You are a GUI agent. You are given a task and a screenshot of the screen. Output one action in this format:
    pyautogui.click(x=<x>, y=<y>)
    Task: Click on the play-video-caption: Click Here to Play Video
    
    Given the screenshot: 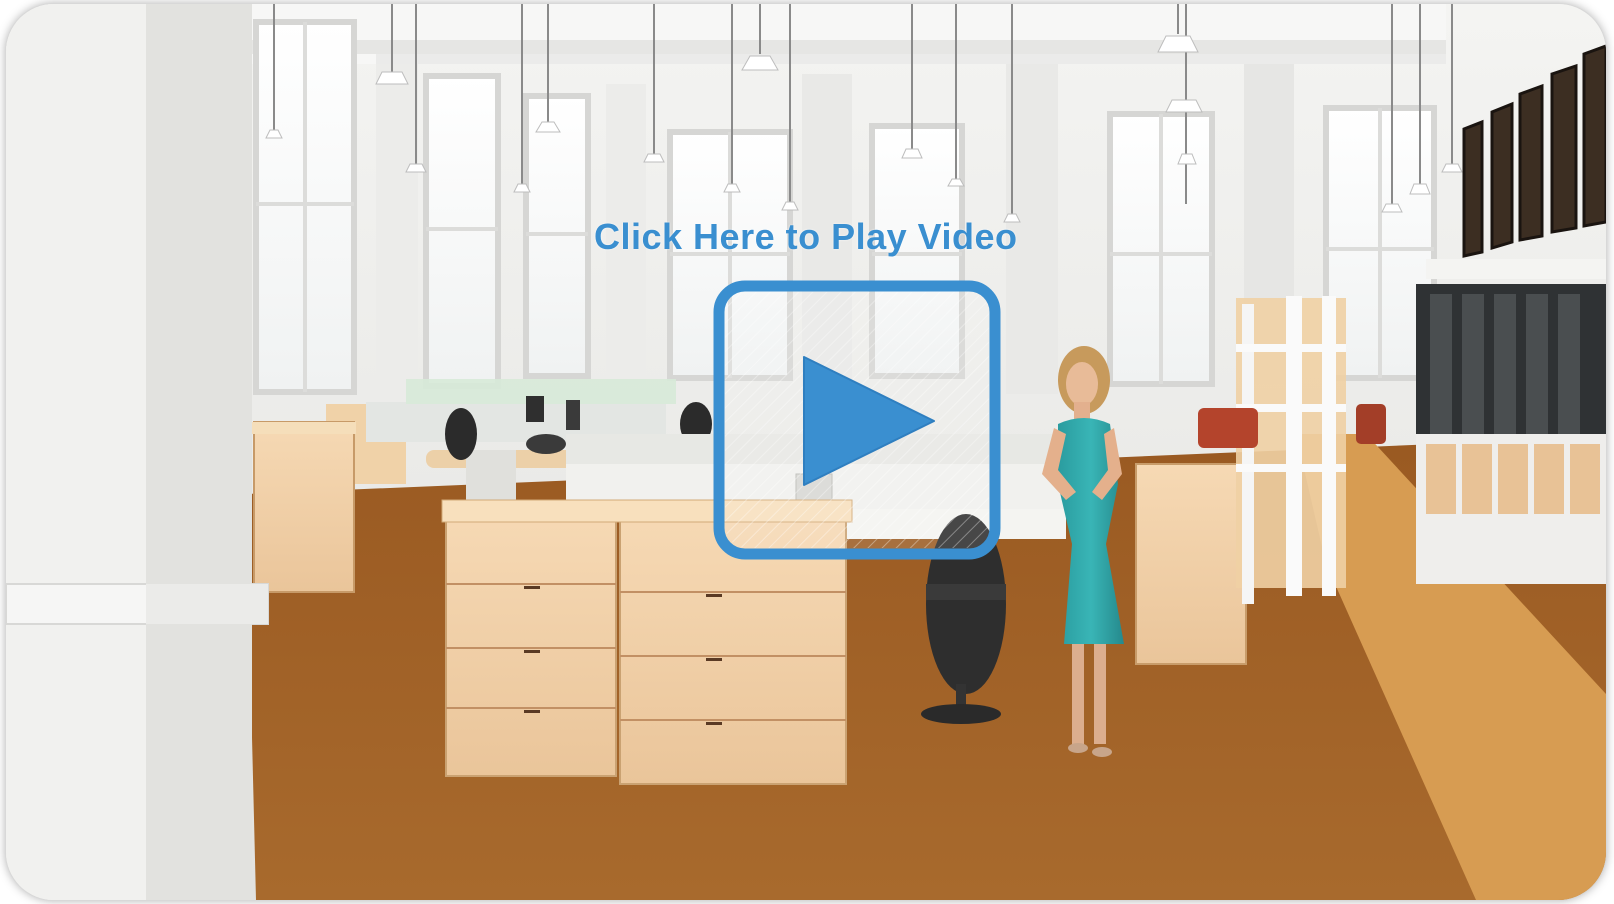 What is the action you would take?
    pyautogui.click(x=854, y=237)
    